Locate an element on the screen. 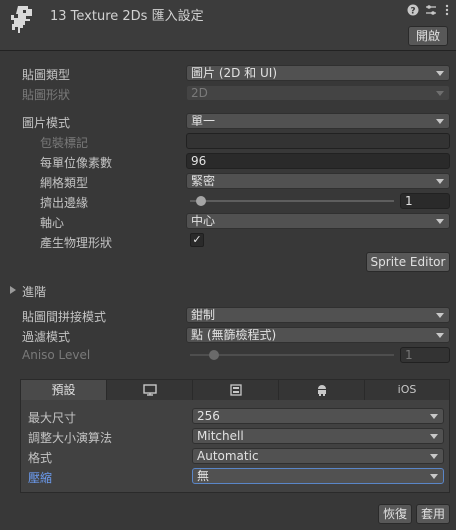  packing-tag-label: 包裝標記 is located at coordinates (64, 143).